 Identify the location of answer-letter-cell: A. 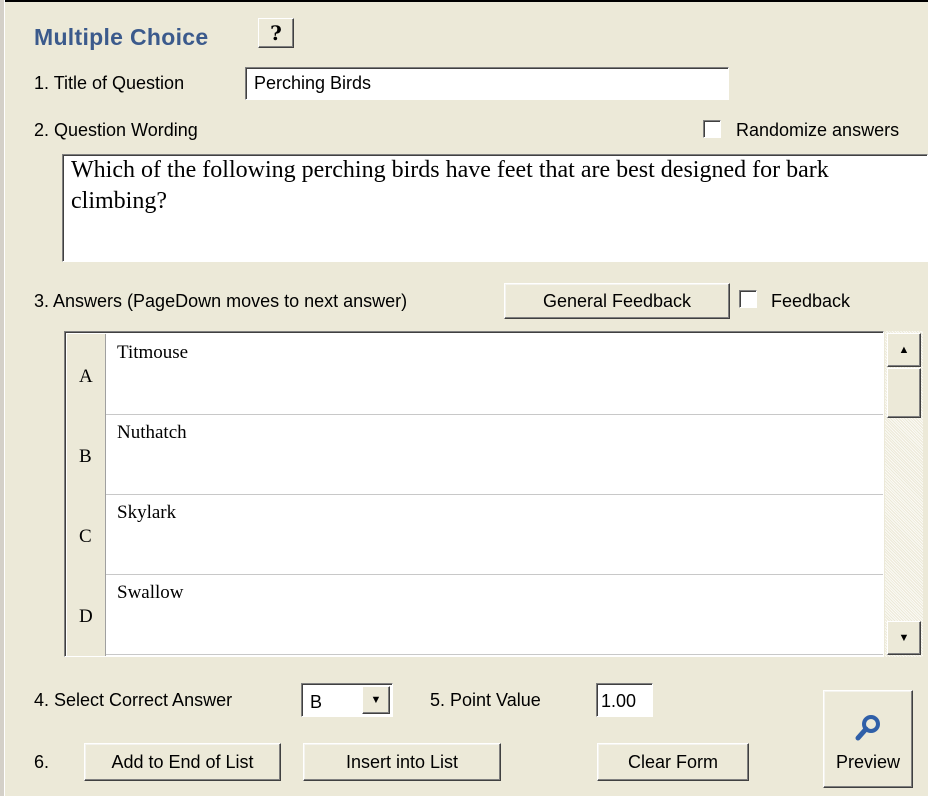
(86, 374).